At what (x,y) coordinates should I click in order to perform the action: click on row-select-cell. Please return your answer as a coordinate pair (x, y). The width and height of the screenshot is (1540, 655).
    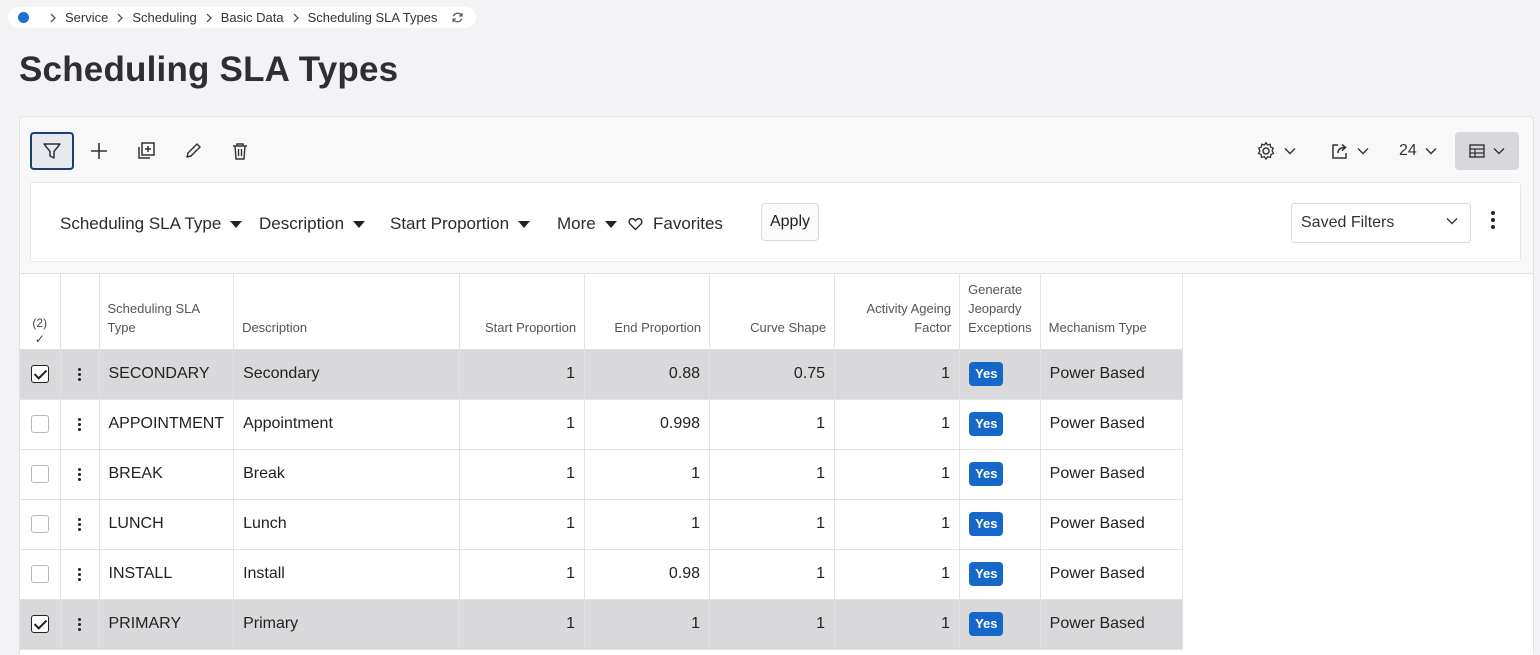
    Looking at the image, I should click on (40, 474).